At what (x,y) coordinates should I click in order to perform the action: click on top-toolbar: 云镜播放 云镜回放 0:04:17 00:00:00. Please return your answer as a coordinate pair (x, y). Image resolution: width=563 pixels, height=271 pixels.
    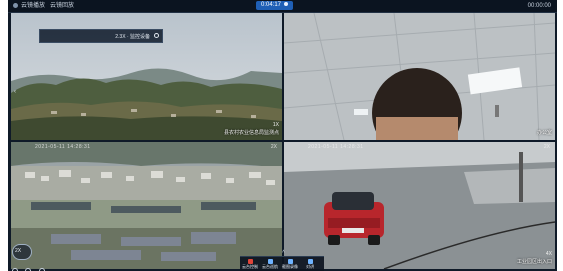
    Looking at the image, I should click on (282, 6).